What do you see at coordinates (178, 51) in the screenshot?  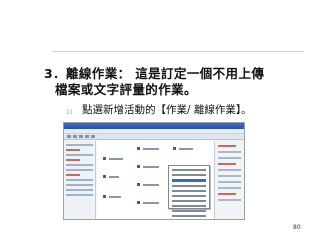 I see `top-rule` at bounding box center [178, 51].